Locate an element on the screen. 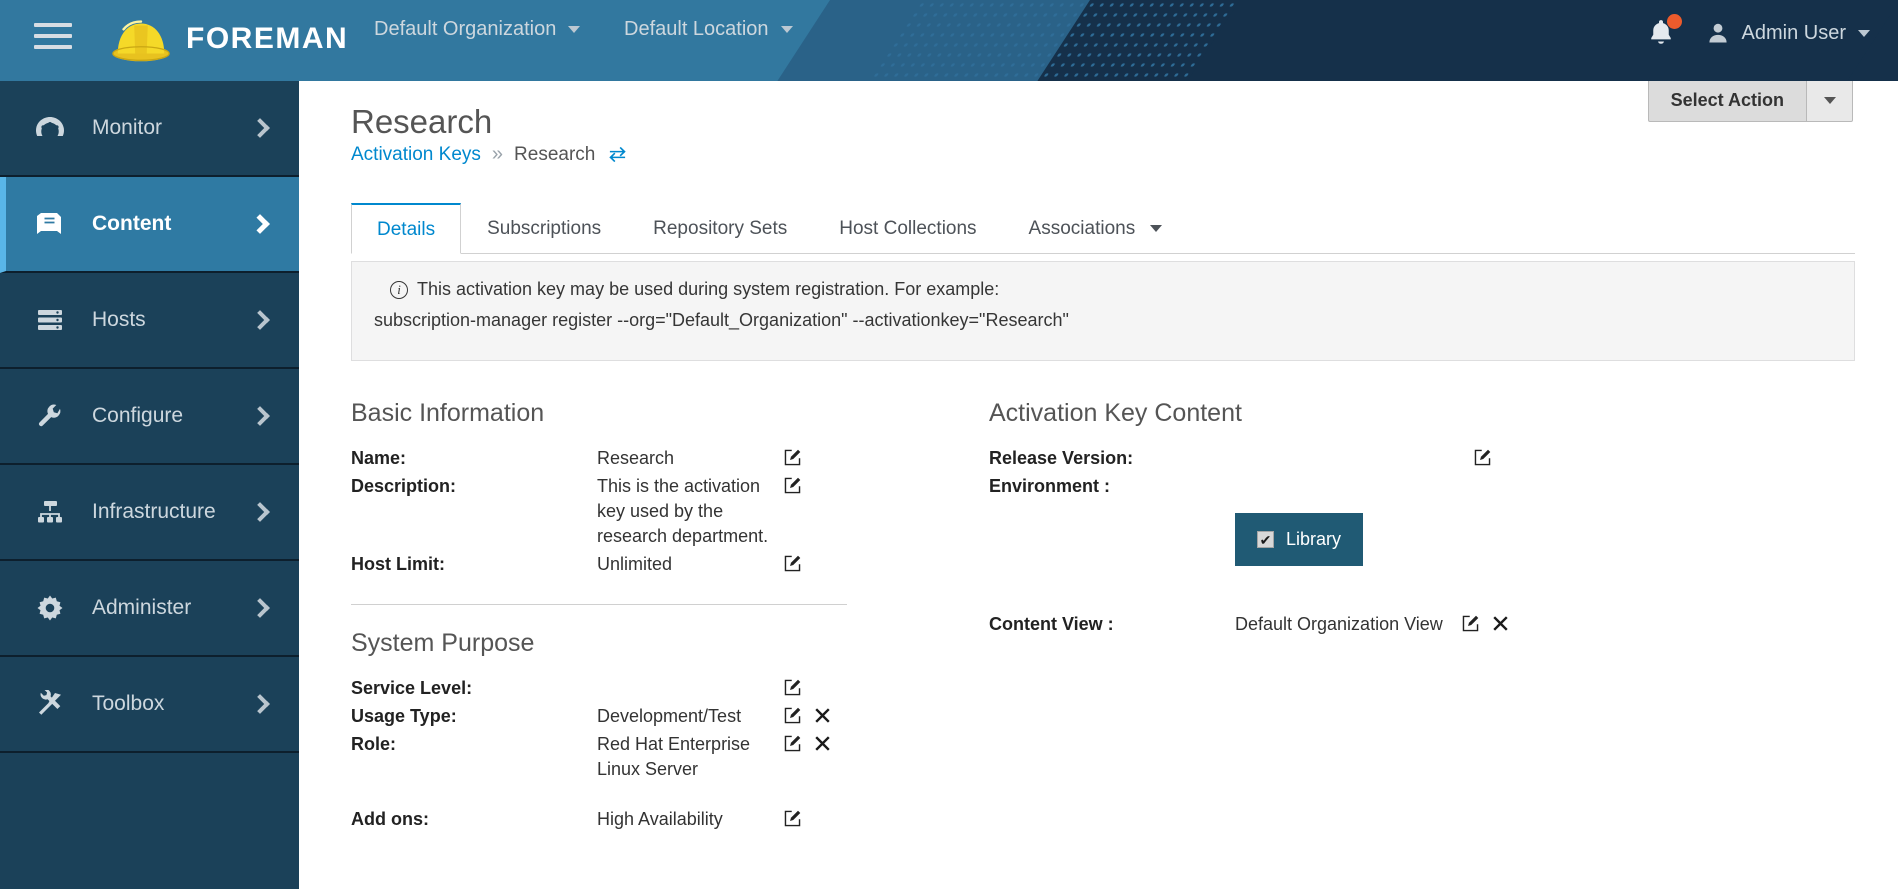 This screenshot has height=889, width=1898. user-avatar-icon is located at coordinates (1717, 33).